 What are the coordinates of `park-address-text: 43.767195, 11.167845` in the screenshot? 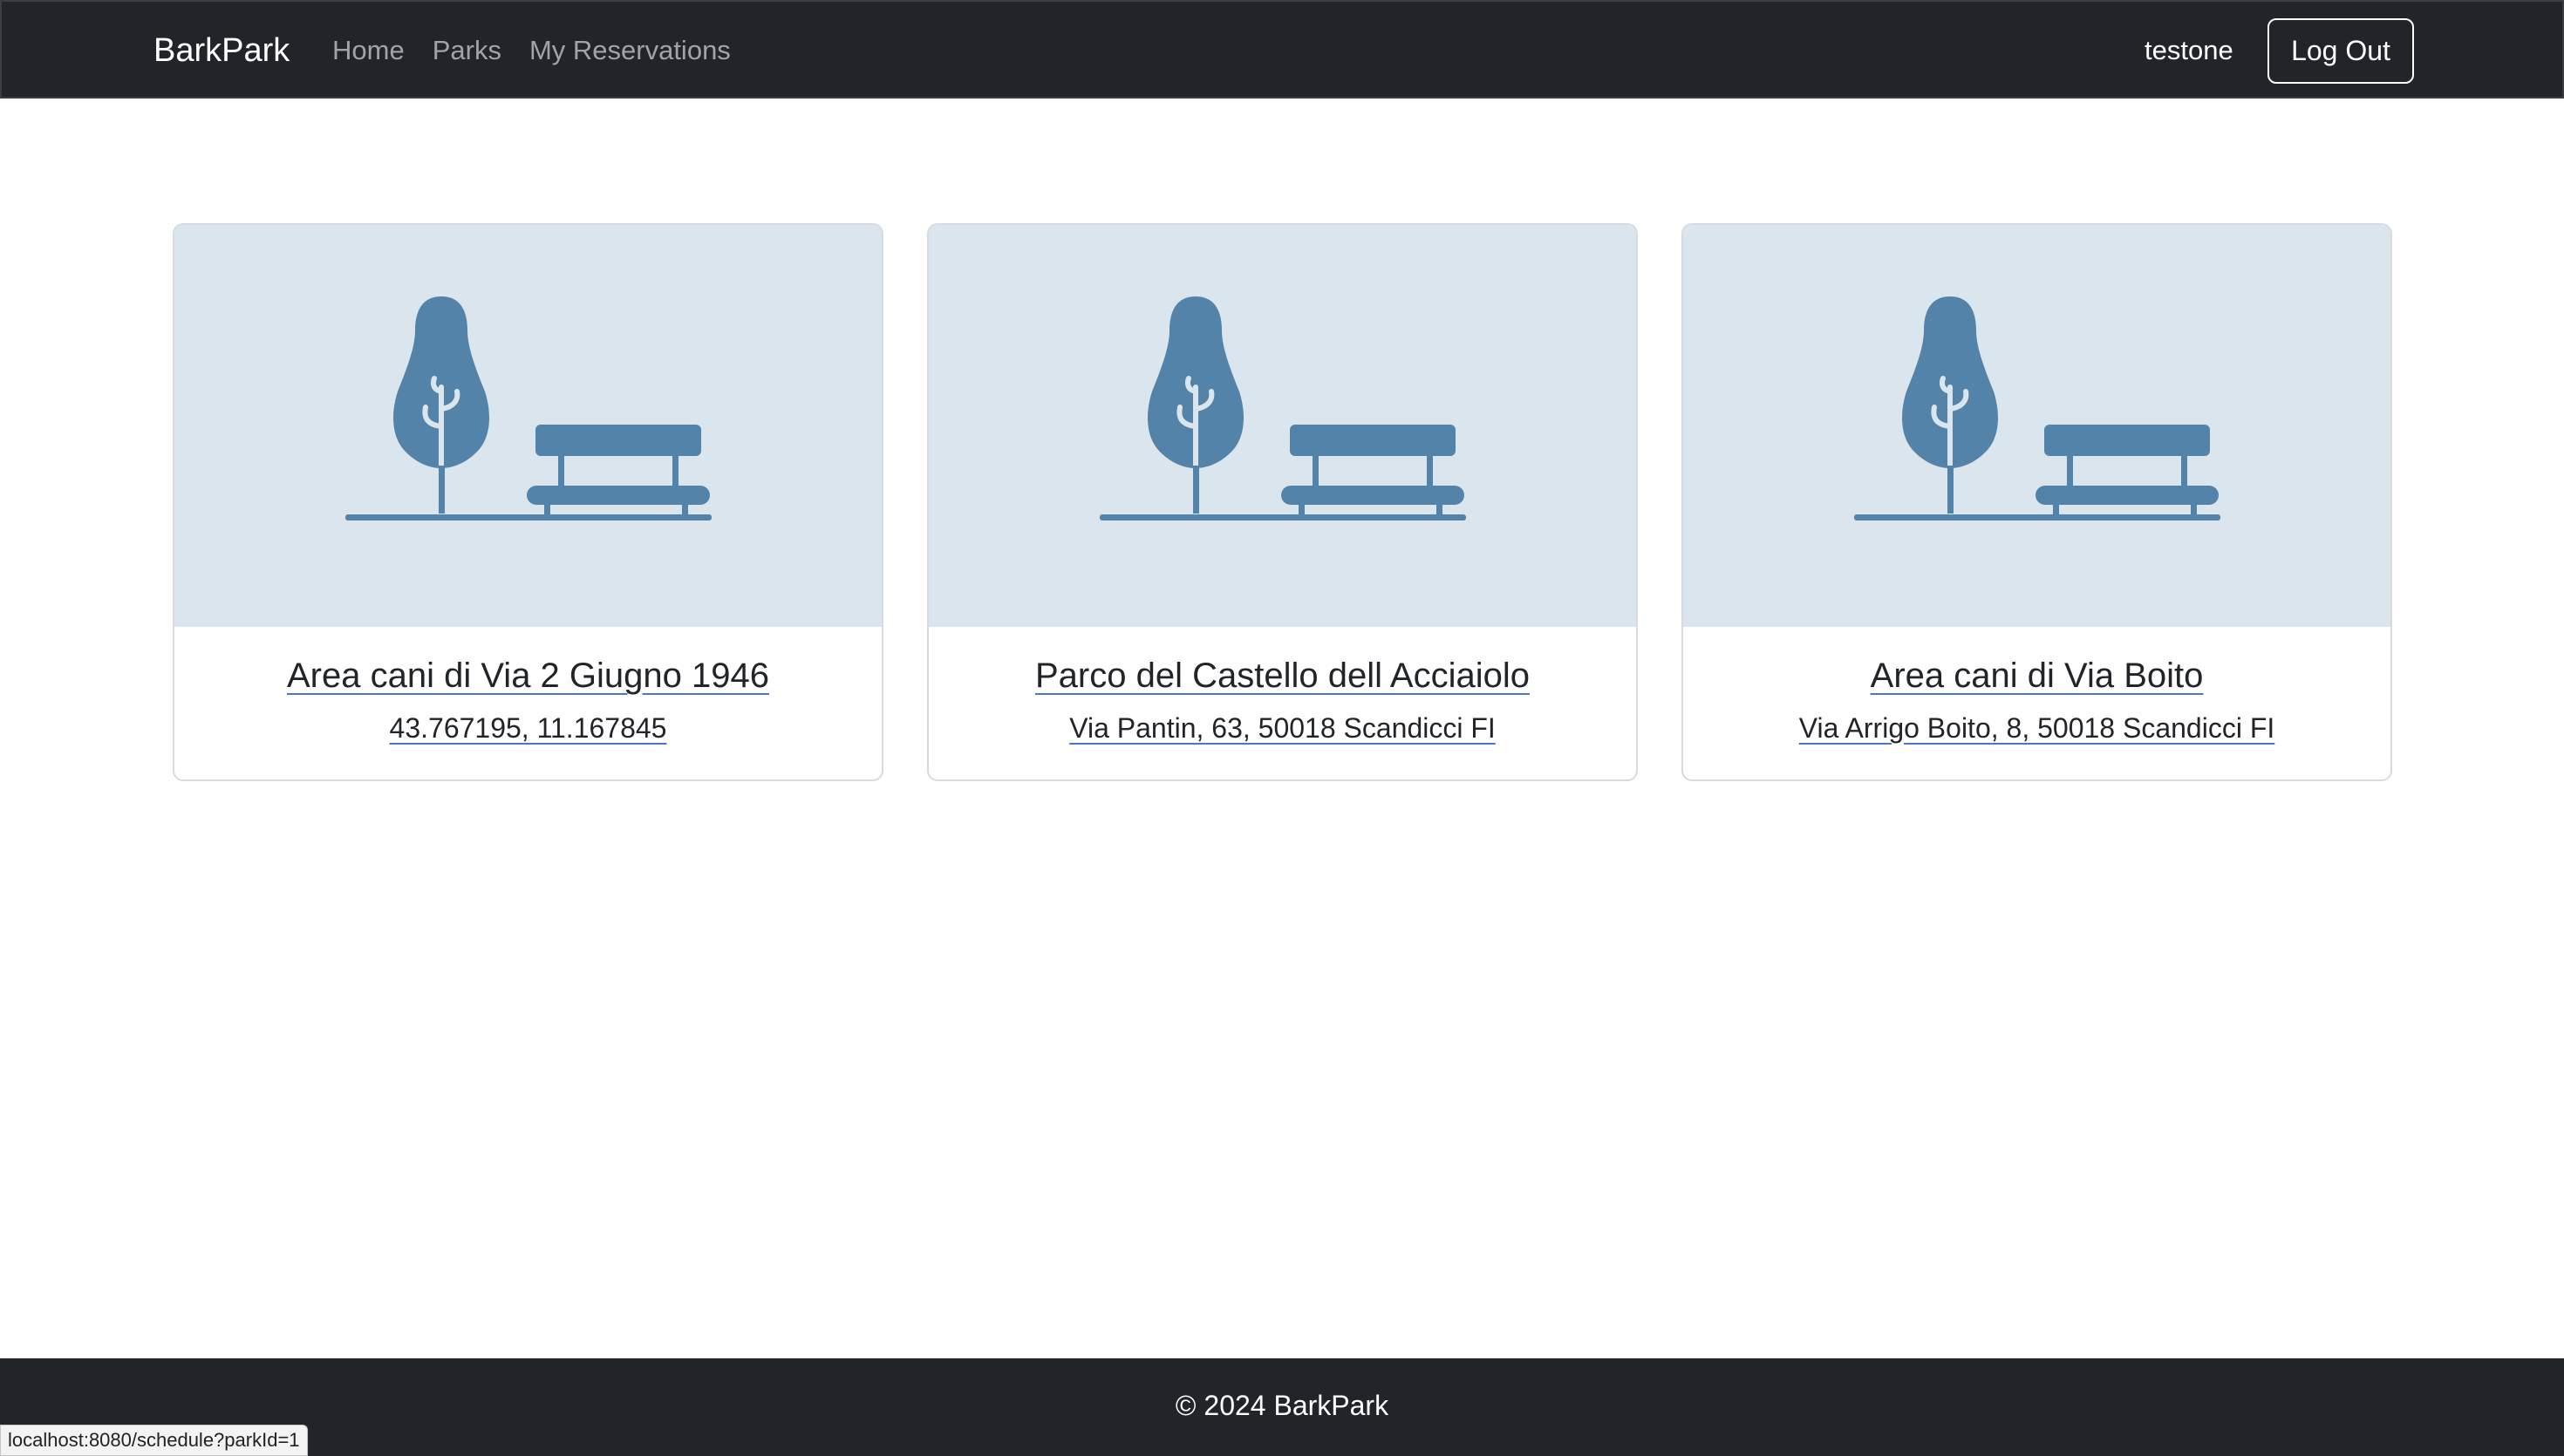 It's located at (528, 728).